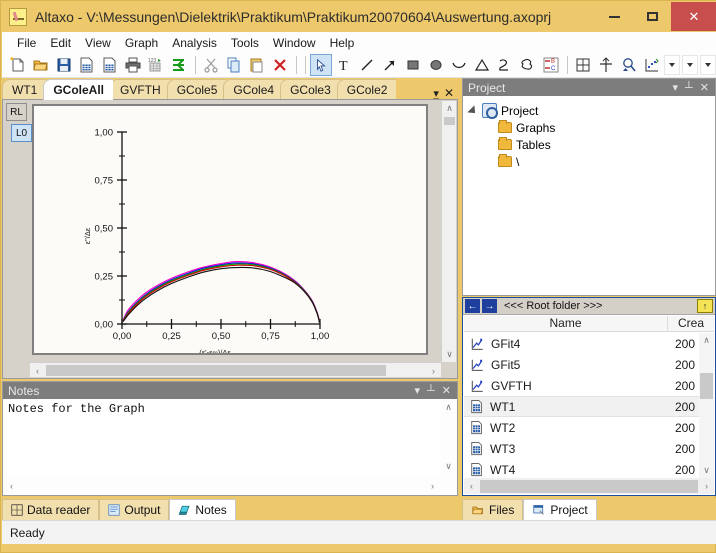 This screenshot has width=716, height=553. What do you see at coordinates (366, 89) in the screenshot?
I see `doc-tab-gcole2: GCole2` at bounding box center [366, 89].